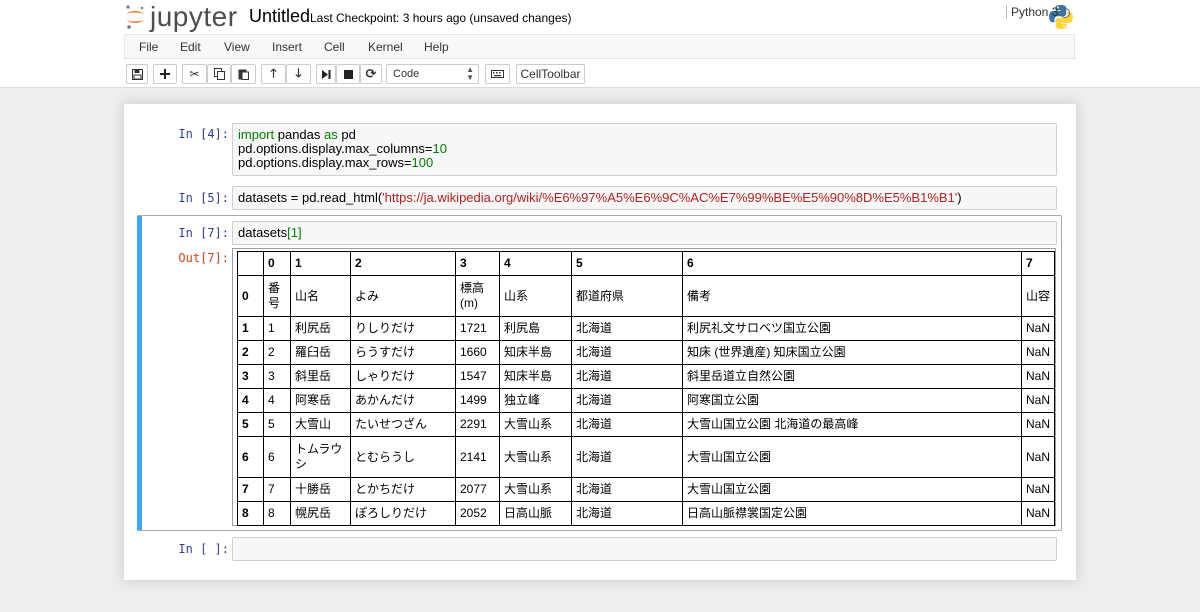 The height and width of the screenshot is (612, 1200). What do you see at coordinates (237, 47) in the screenshot?
I see `menu-view: View` at bounding box center [237, 47].